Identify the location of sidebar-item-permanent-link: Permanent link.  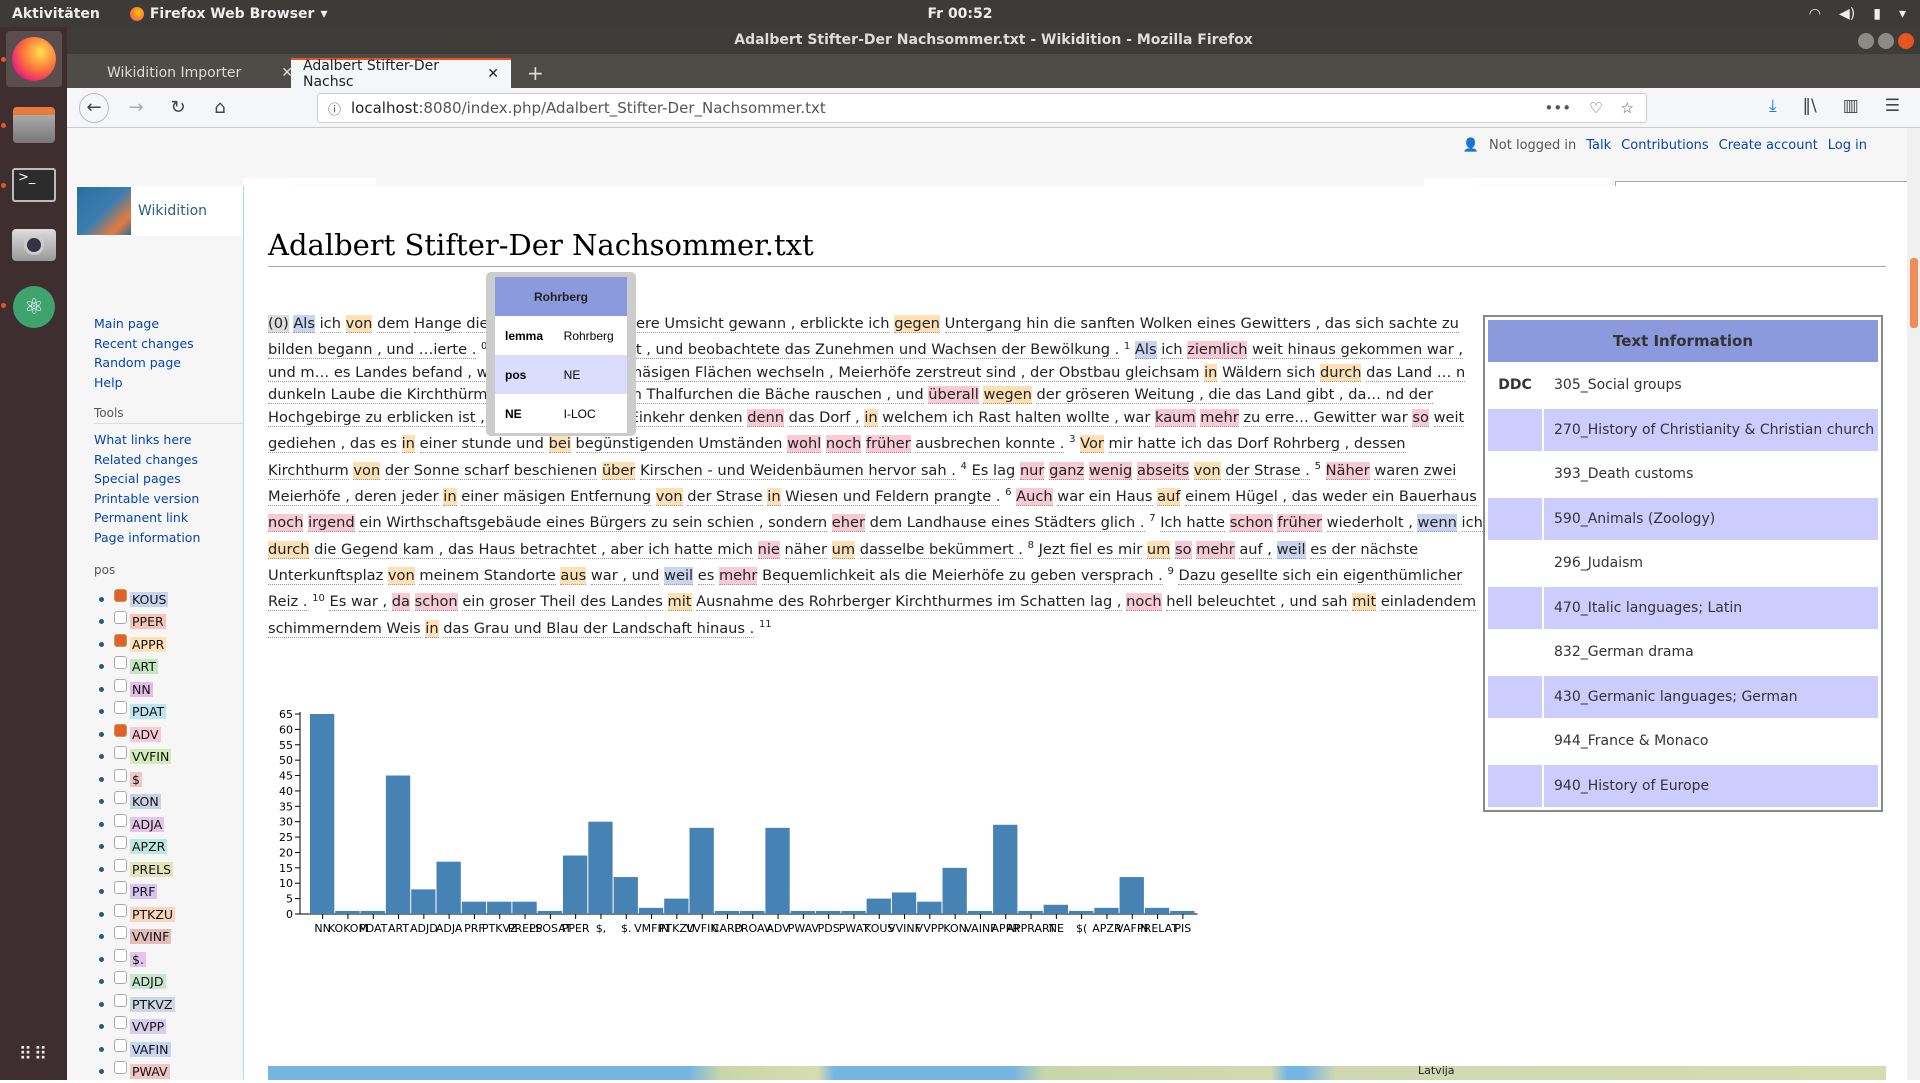
(169, 518).